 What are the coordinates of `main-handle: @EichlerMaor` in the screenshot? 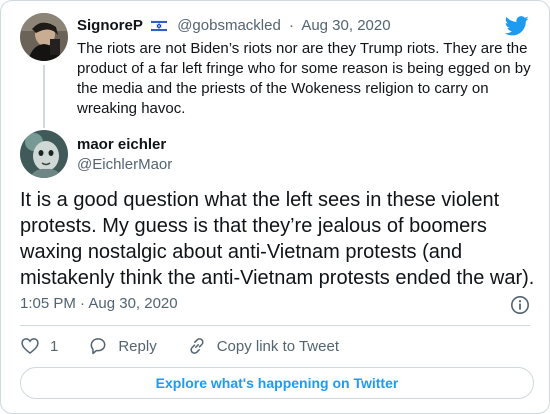 It's located at (124, 165).